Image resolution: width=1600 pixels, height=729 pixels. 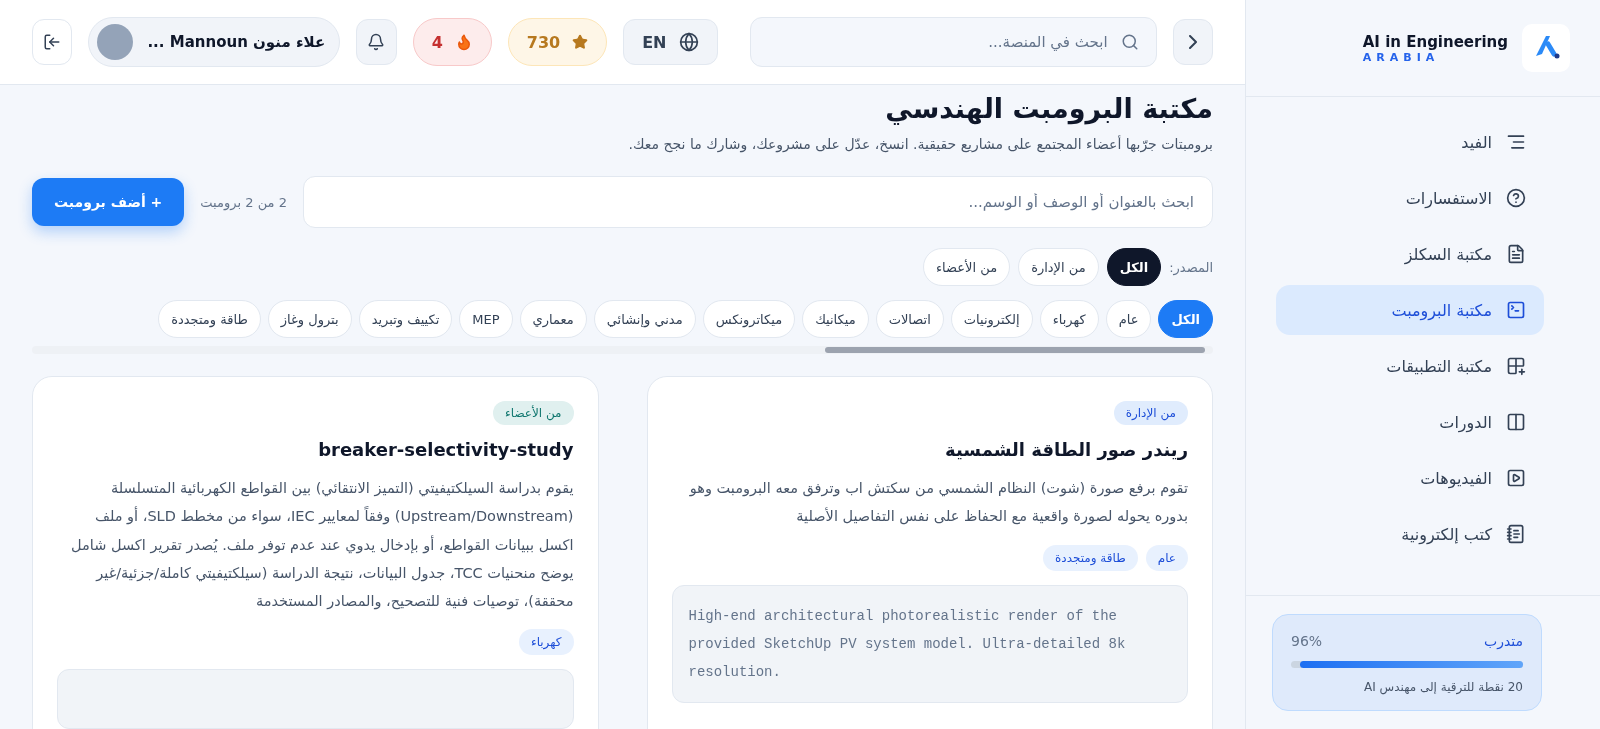 I want to click on category-chip: عام, so click(x=1128, y=319).